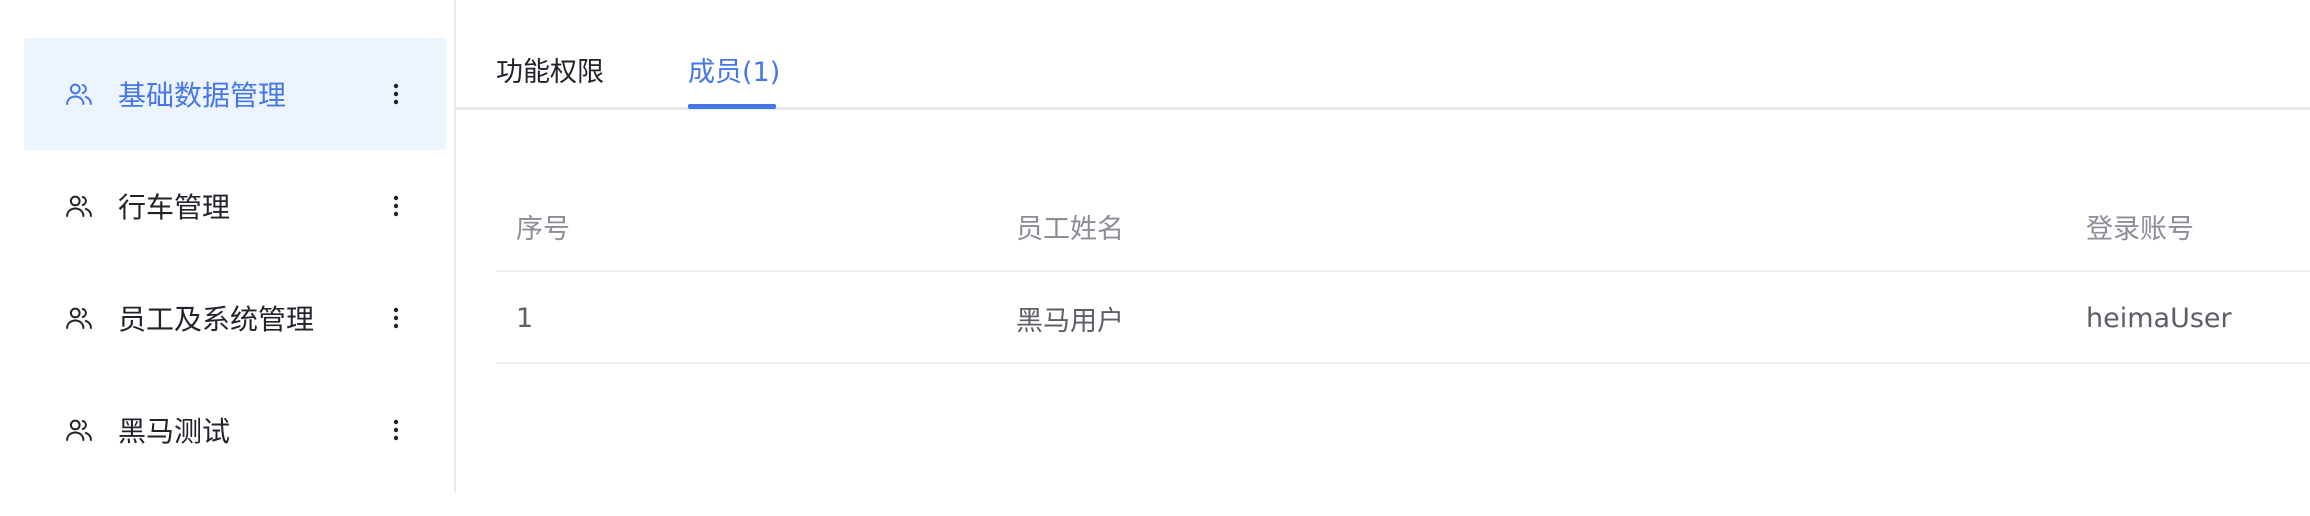  What do you see at coordinates (174, 431) in the screenshot?
I see `sidebar-item-label: 黑马测试` at bounding box center [174, 431].